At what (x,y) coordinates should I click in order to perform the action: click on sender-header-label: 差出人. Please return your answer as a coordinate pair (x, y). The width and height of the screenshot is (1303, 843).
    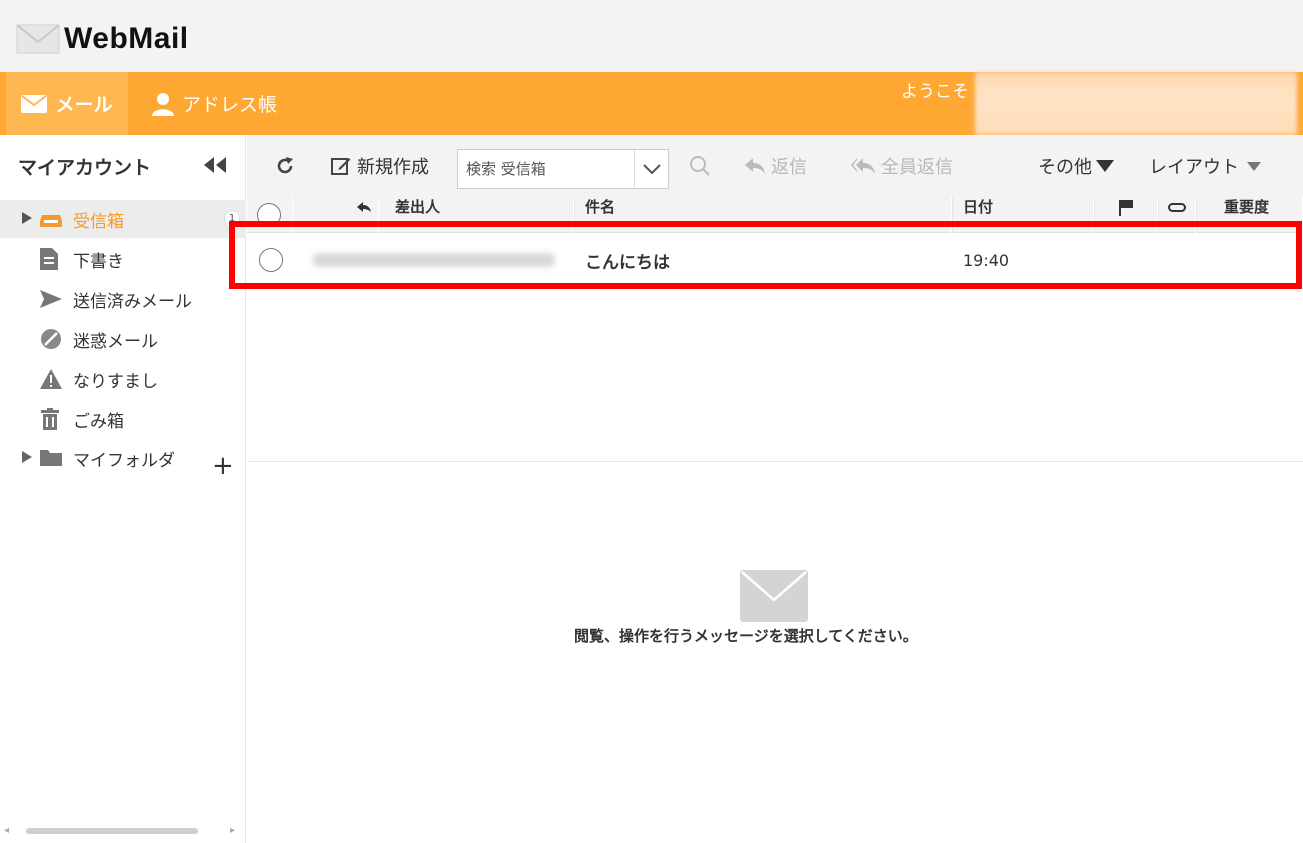
    Looking at the image, I should click on (418, 206).